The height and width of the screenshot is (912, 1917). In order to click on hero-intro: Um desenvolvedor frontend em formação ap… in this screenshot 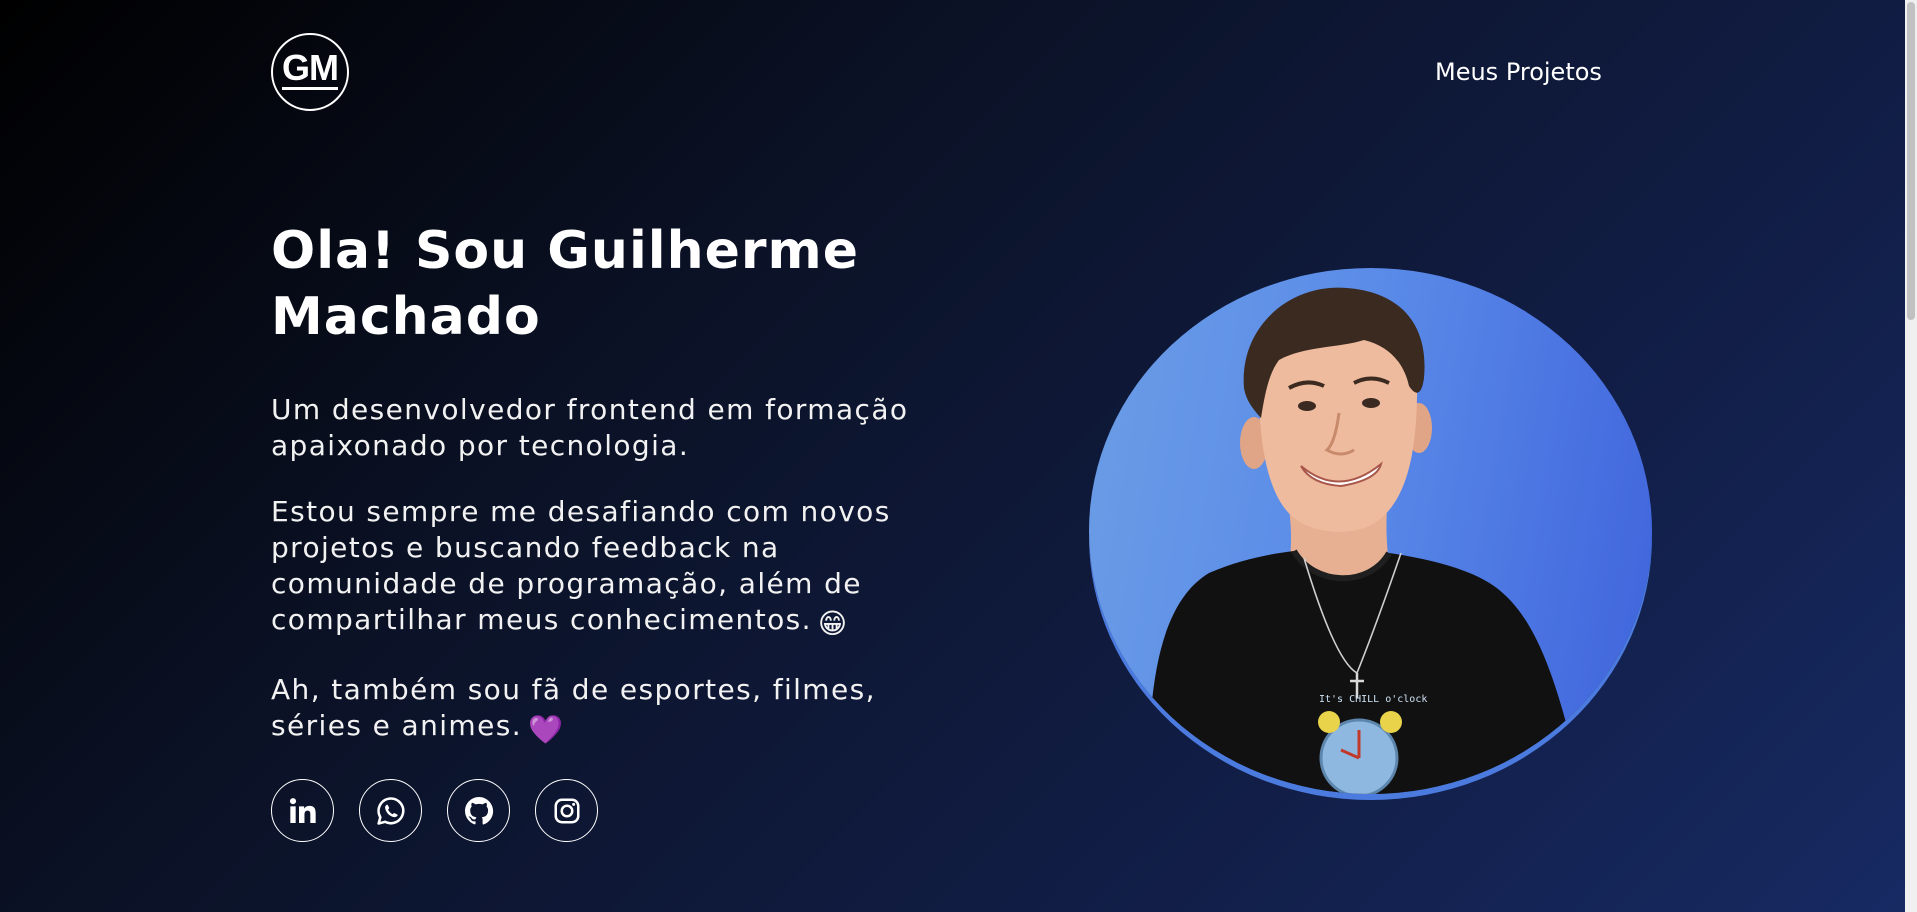, I will do `click(590, 427)`.